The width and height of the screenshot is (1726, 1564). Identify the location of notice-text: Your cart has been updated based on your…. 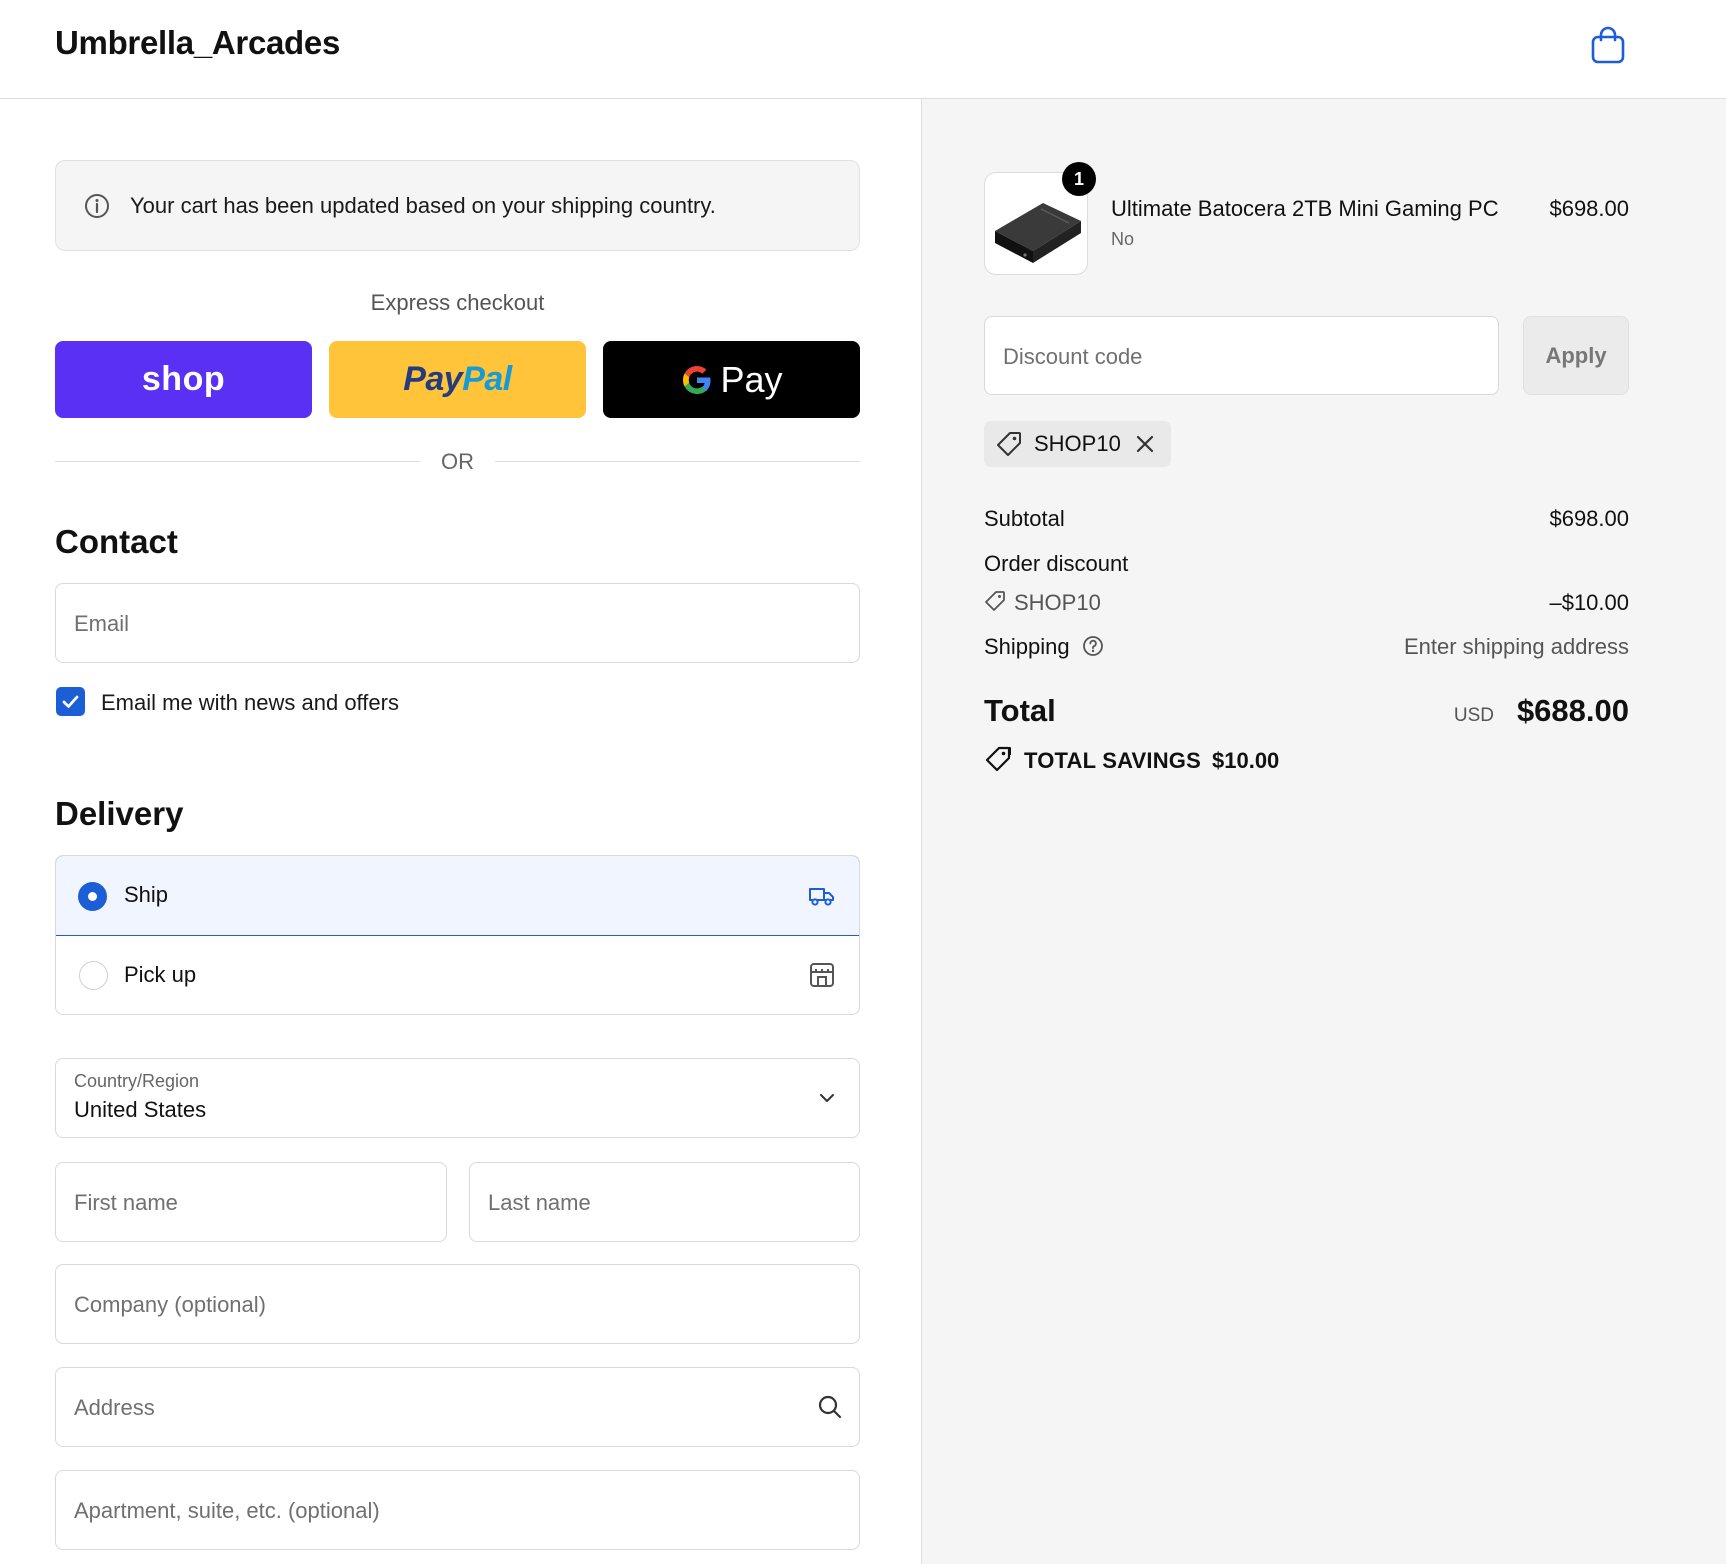
(423, 205).